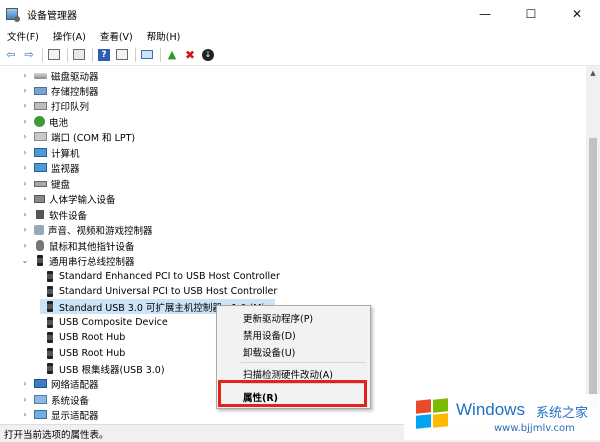  What do you see at coordinates (75, 92) in the screenshot?
I see `tree-item-label: 存储控制器` at bounding box center [75, 92].